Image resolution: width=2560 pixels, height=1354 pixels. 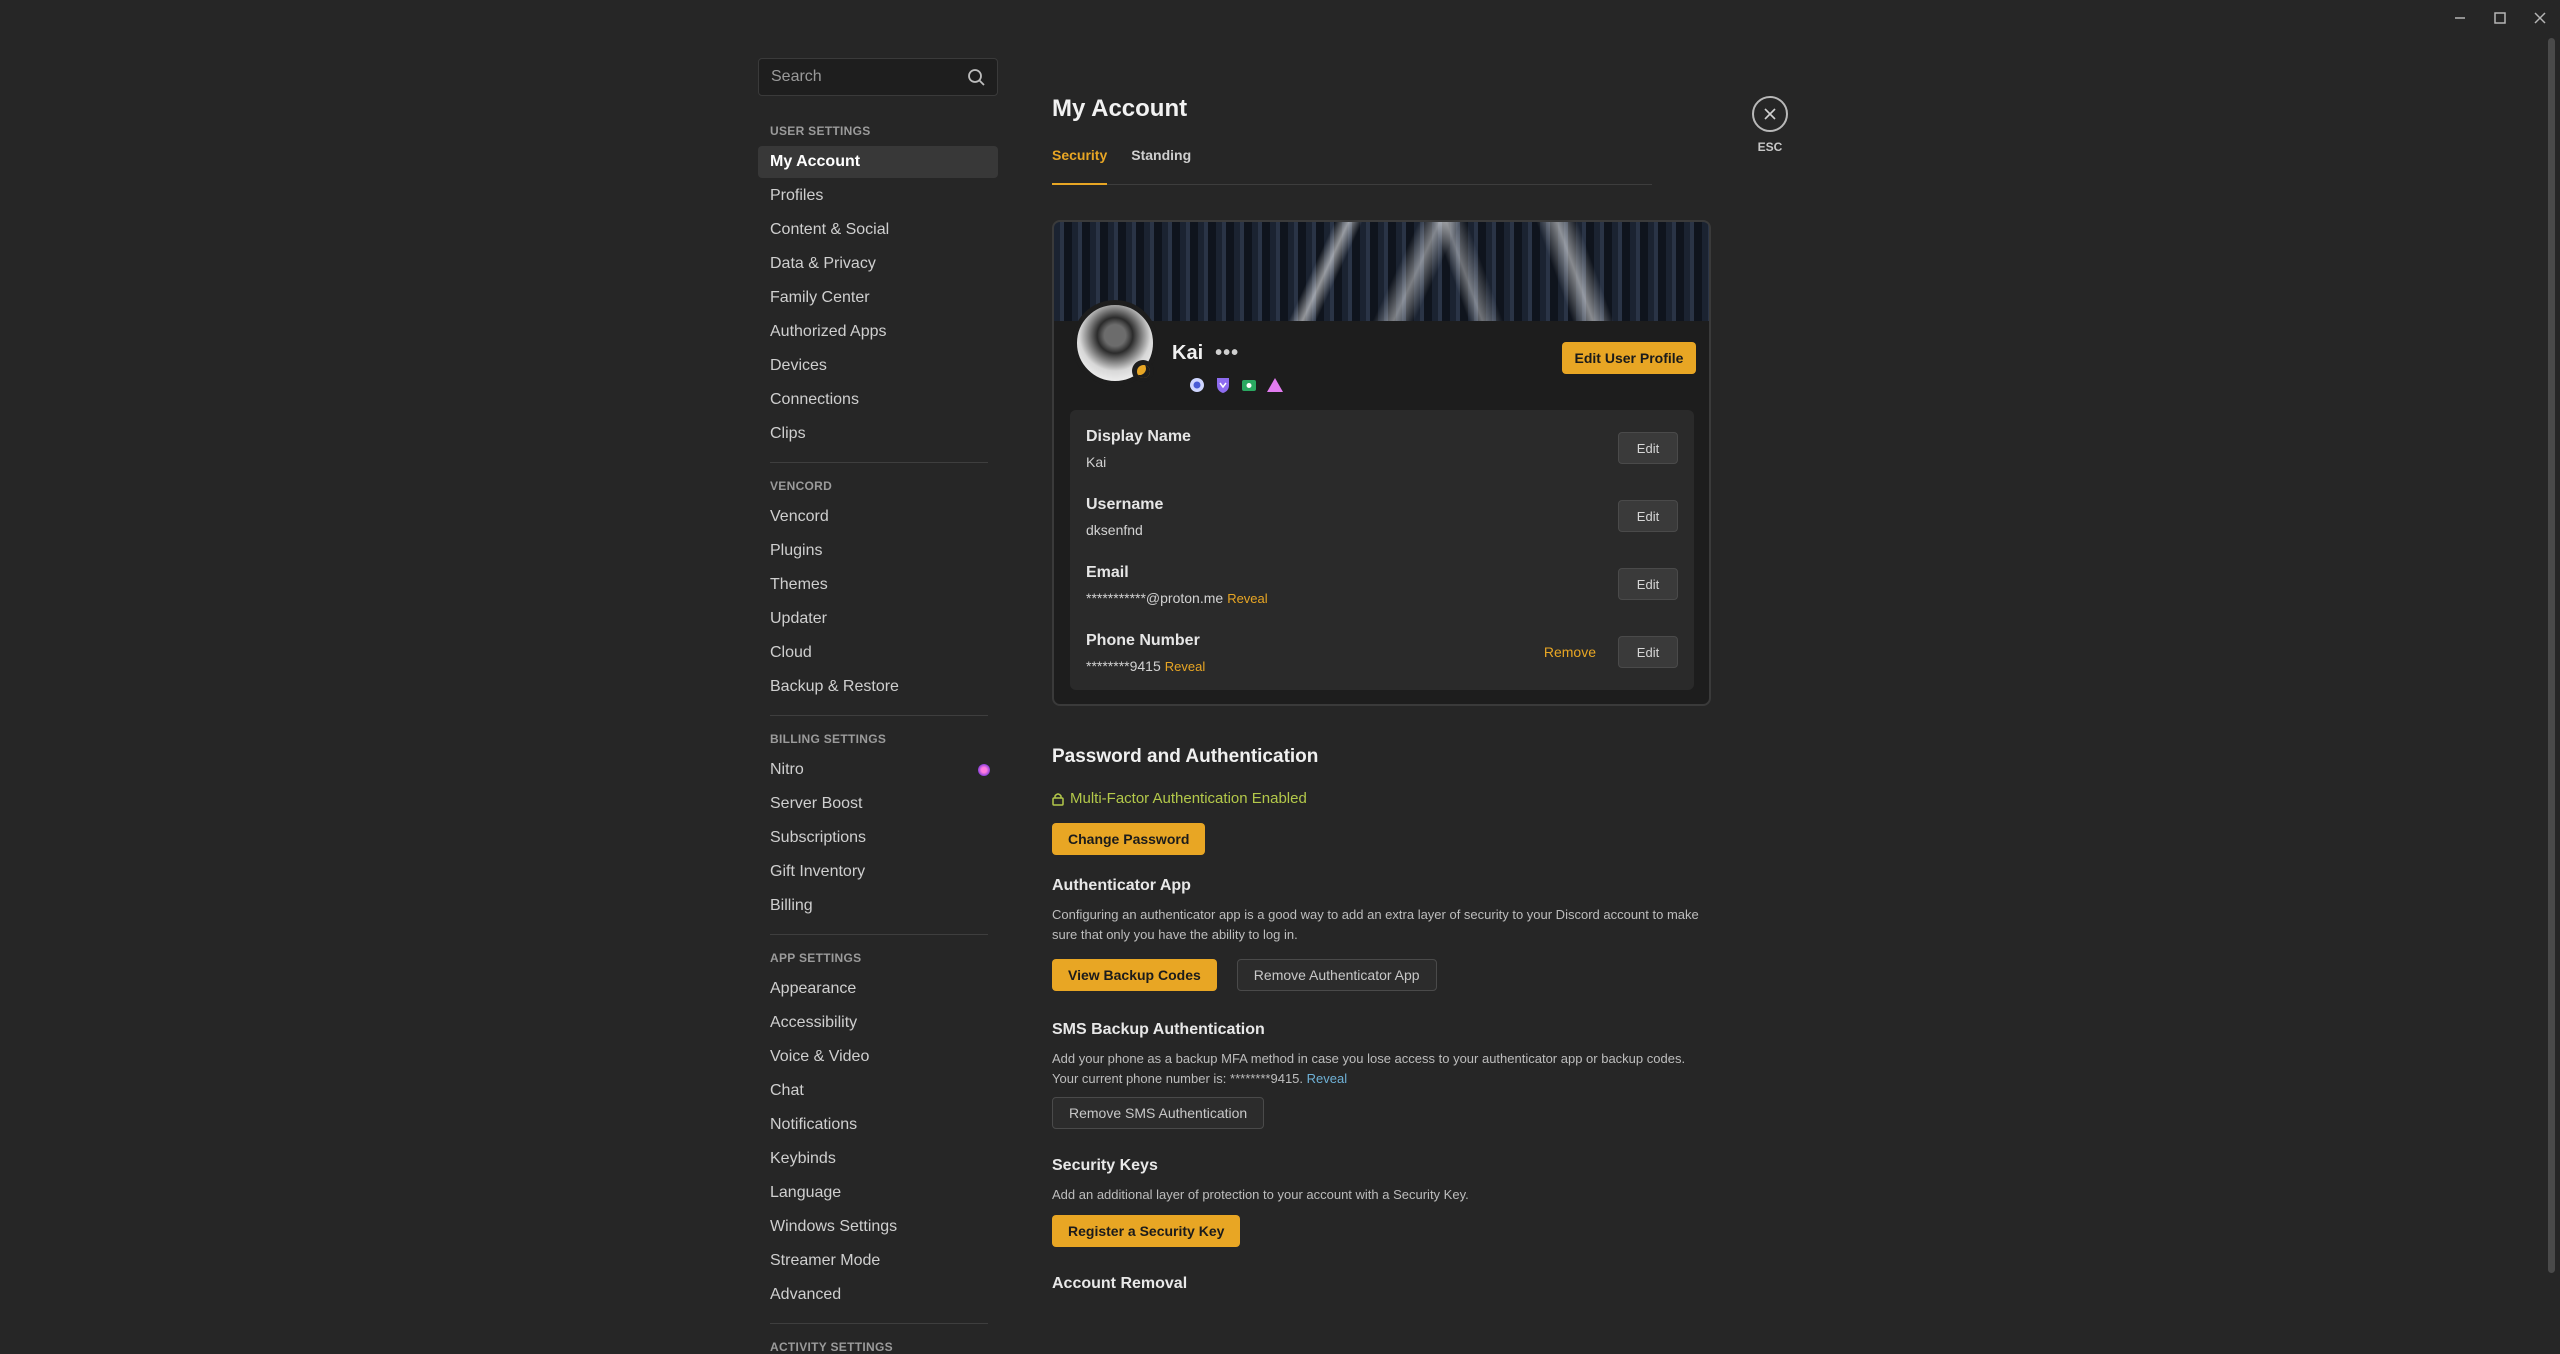 What do you see at coordinates (1570, 652) in the screenshot?
I see `remove-phone-link: Remove` at bounding box center [1570, 652].